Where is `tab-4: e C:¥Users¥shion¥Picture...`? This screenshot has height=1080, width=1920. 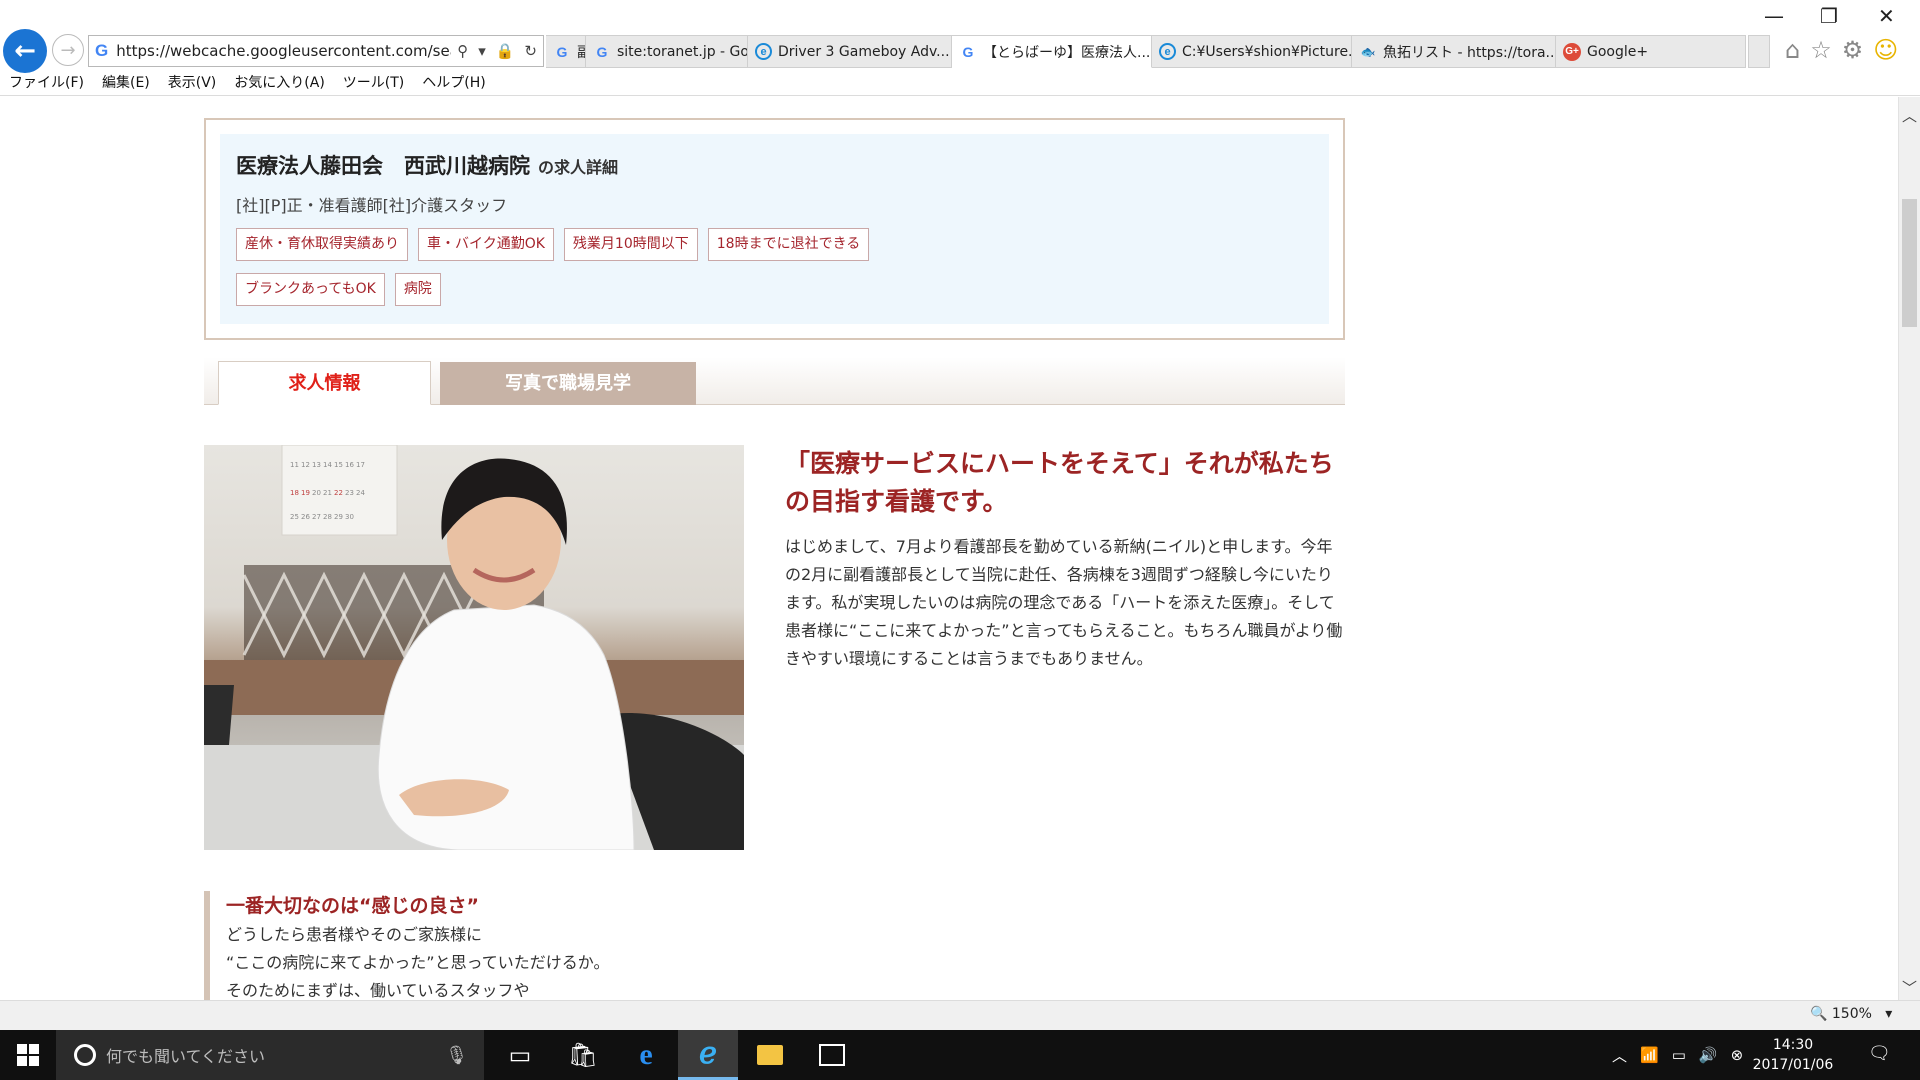 tab-4: e C:¥Users¥shion¥Picture... is located at coordinates (1252, 51).